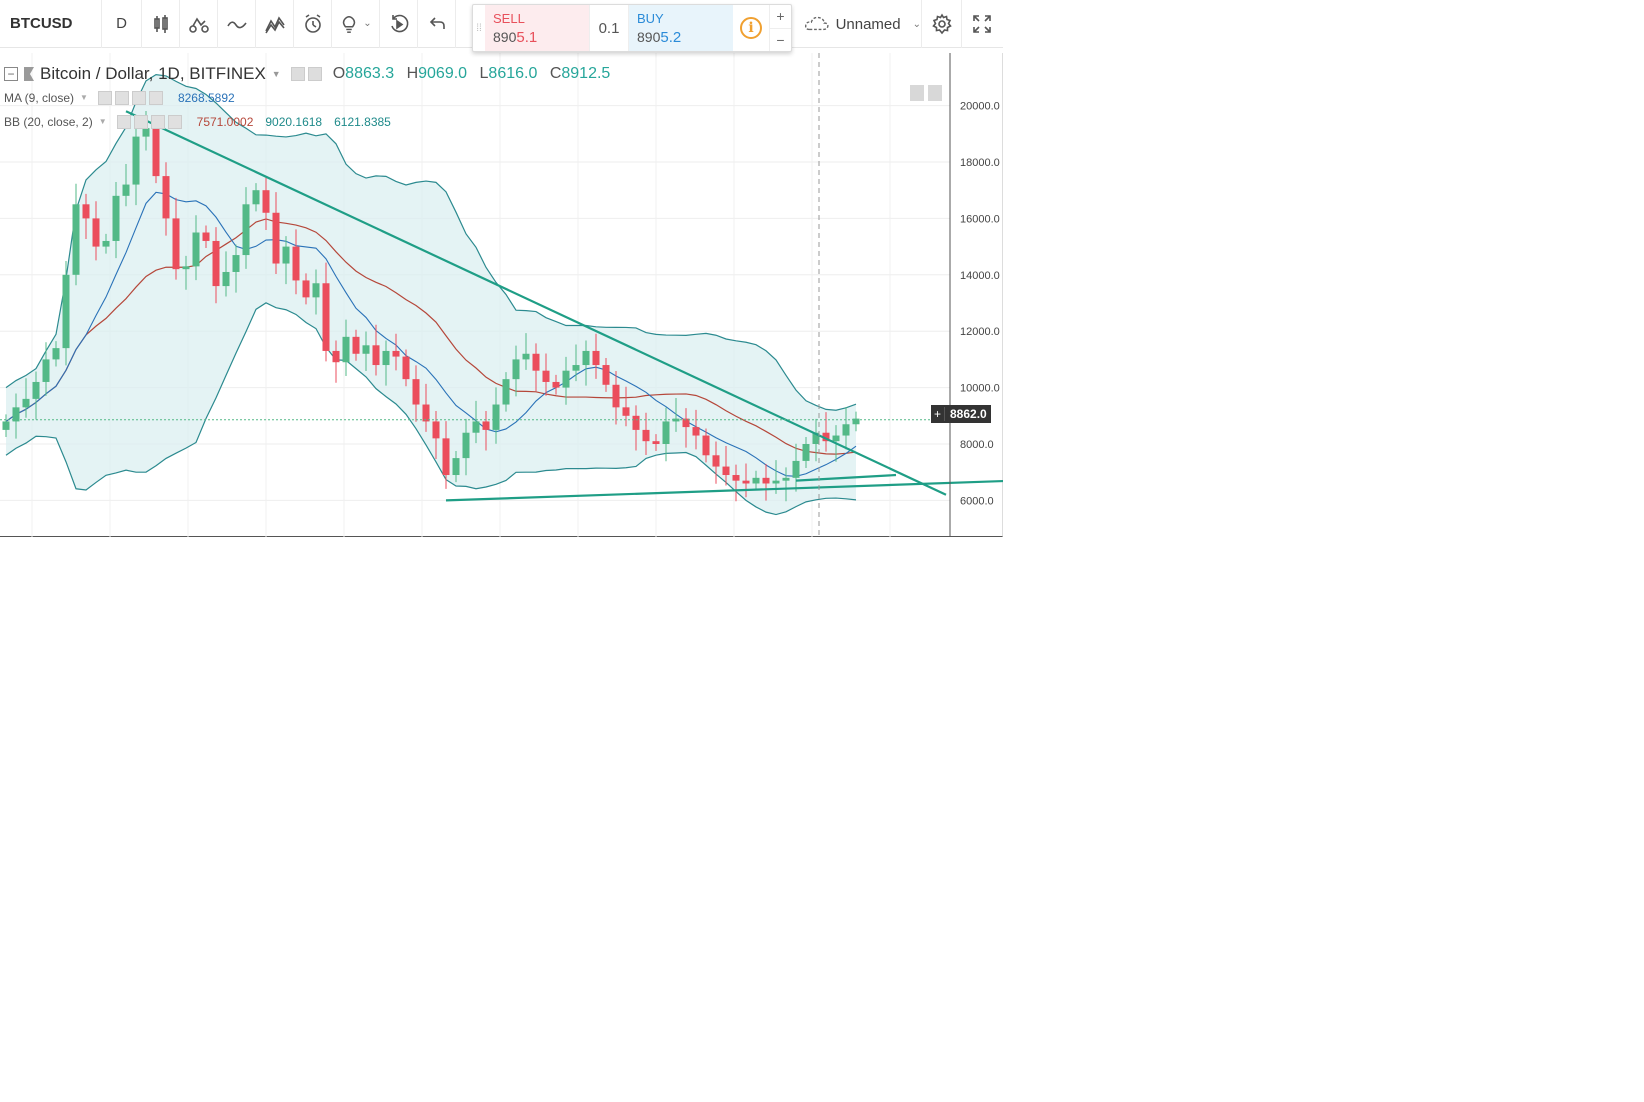 This screenshot has height=1102, width=1644. I want to click on open-value: 8863.3, so click(370, 73).